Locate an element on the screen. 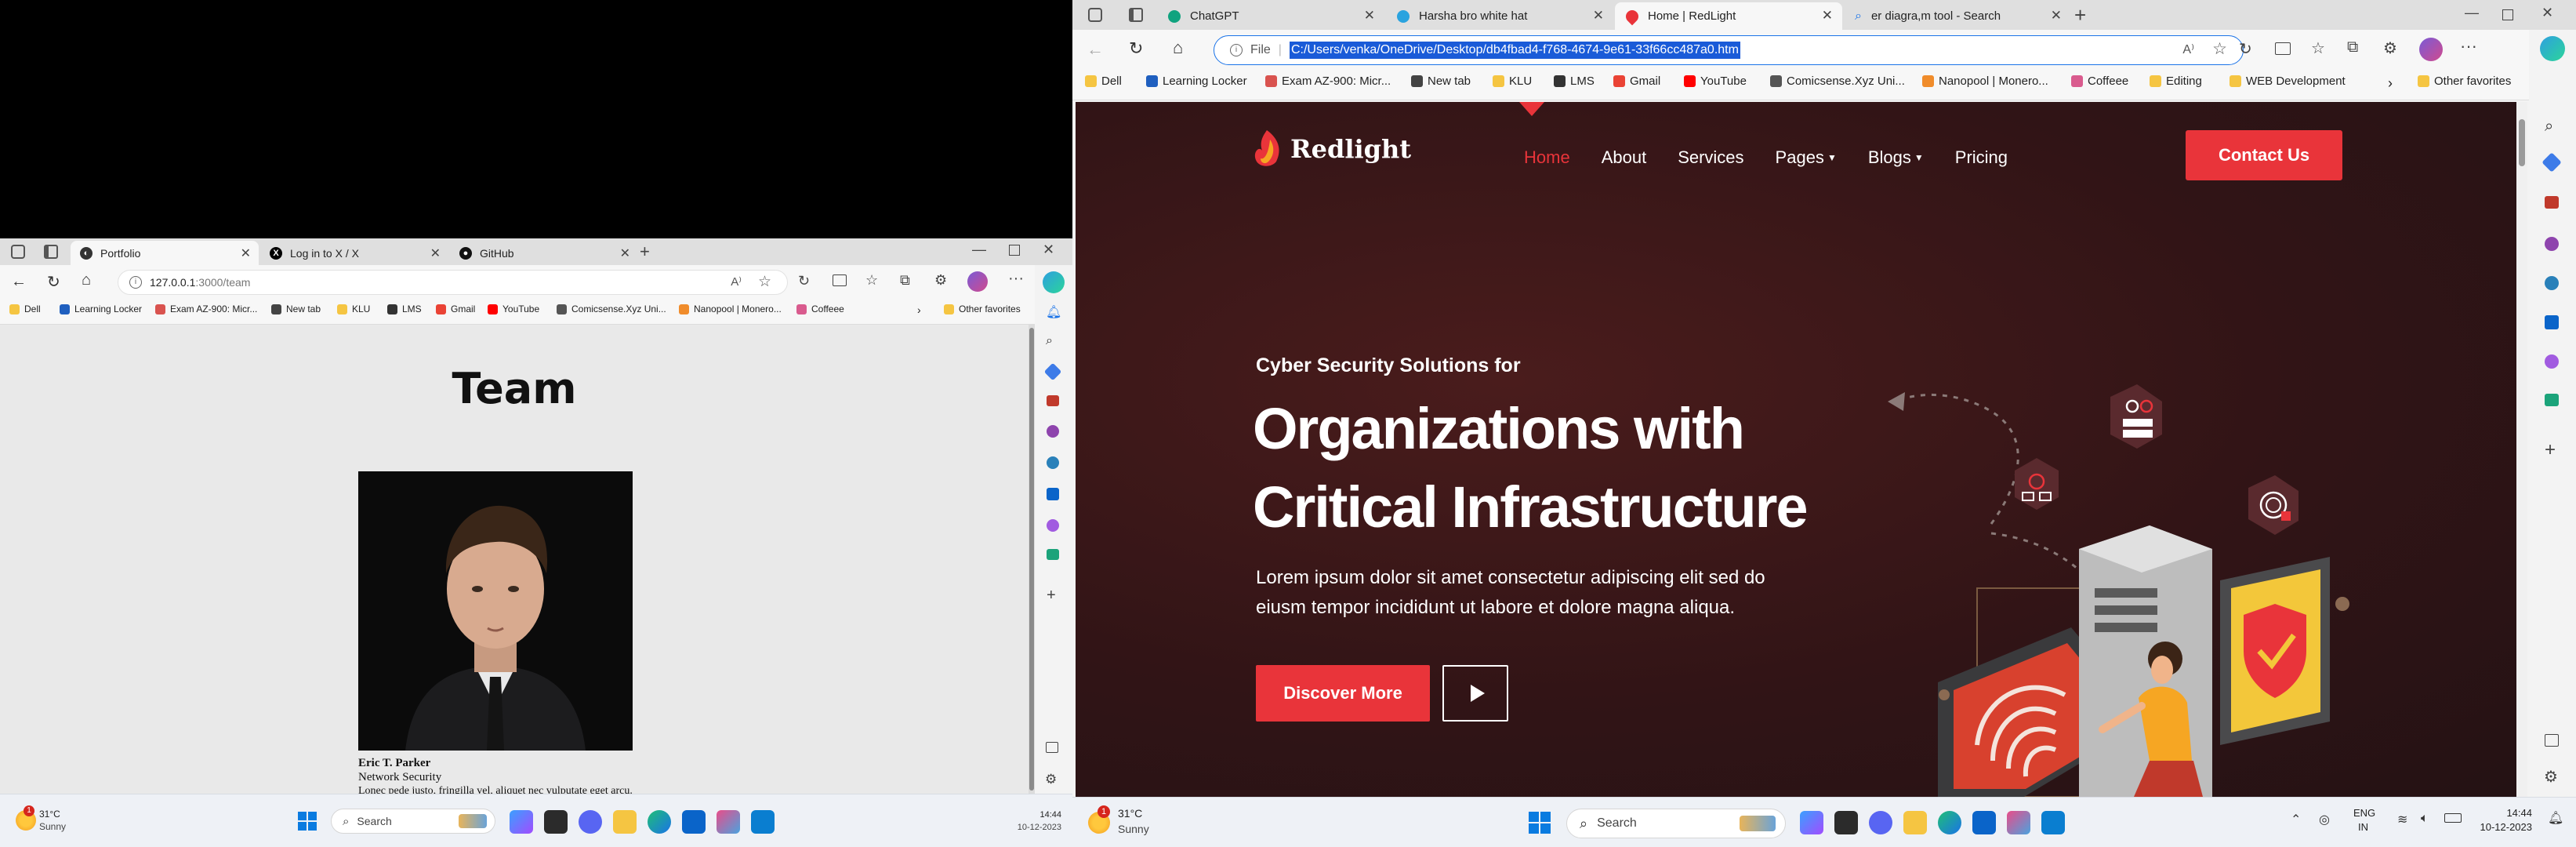  nav-about: About is located at coordinates (1624, 157).